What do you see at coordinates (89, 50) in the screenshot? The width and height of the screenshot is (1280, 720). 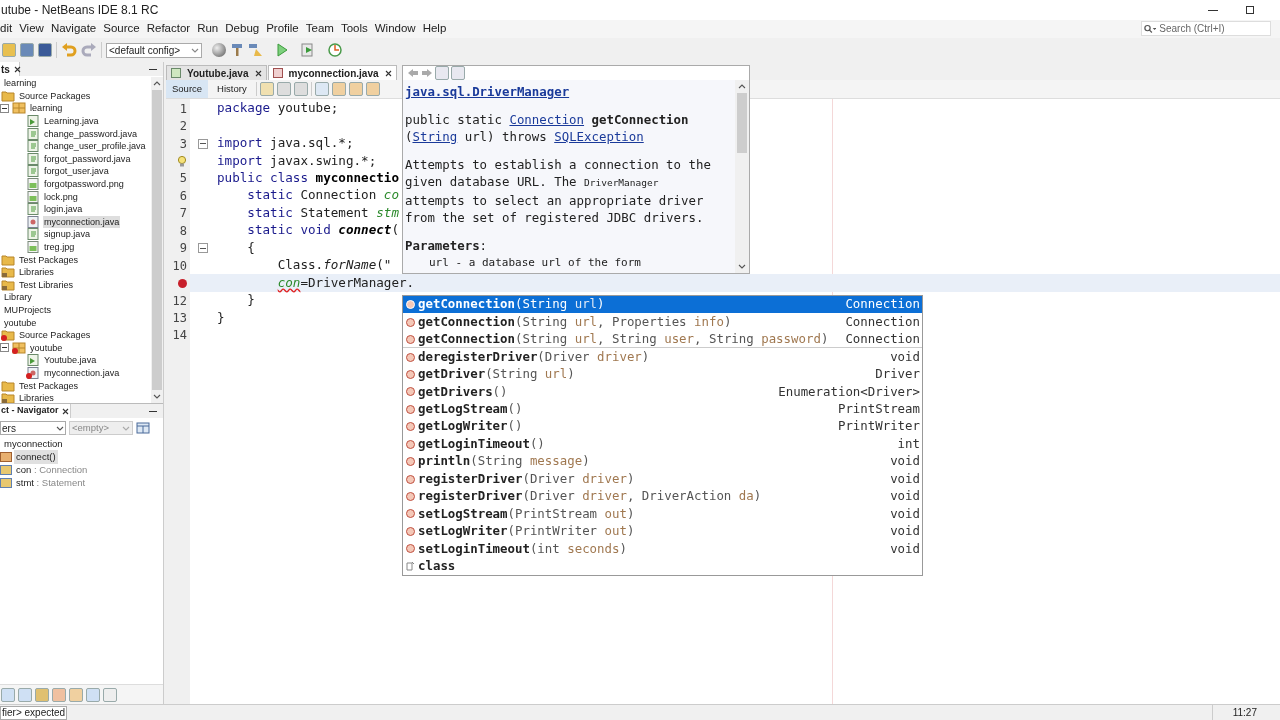 I see `redo-icon` at bounding box center [89, 50].